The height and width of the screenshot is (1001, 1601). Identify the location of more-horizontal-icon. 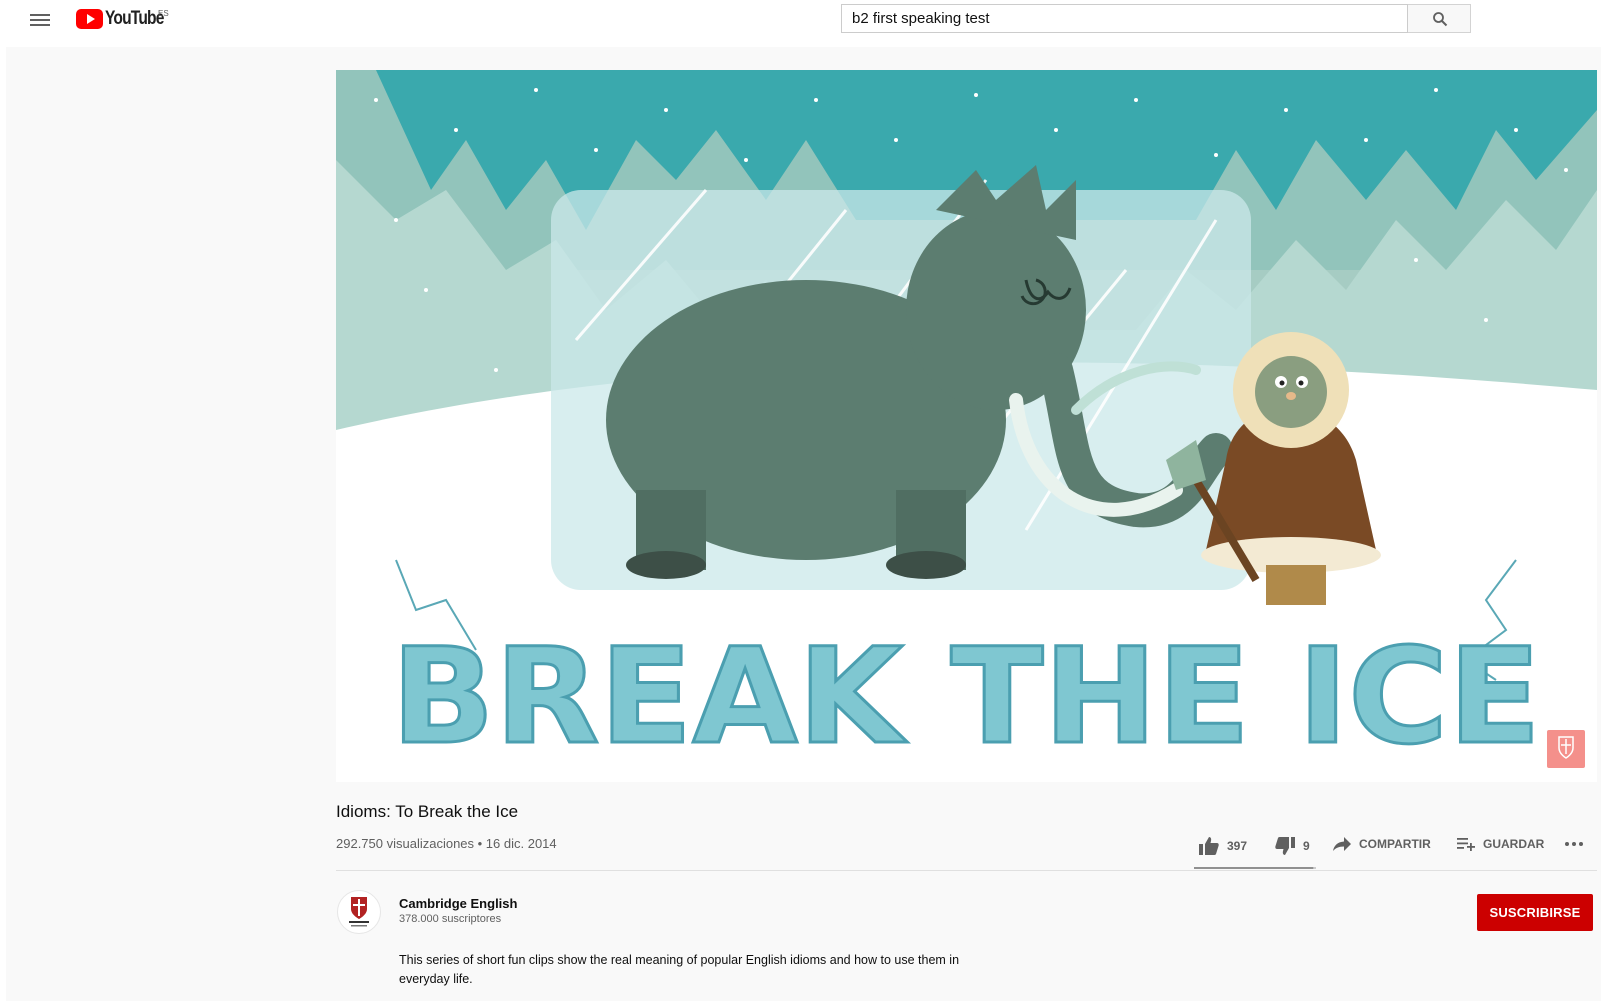
(1574, 844).